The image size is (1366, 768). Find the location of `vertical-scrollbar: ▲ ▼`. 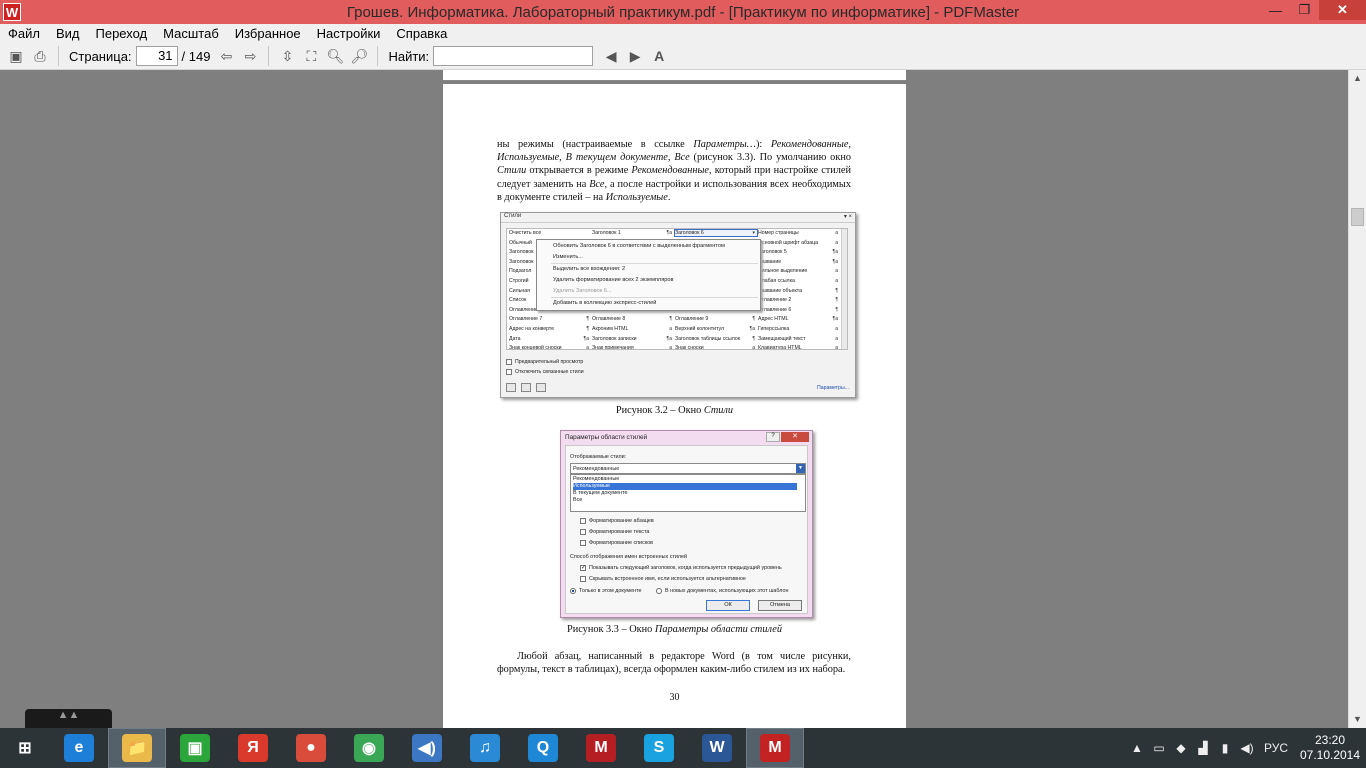

vertical-scrollbar: ▲ ▼ is located at coordinates (1357, 399).